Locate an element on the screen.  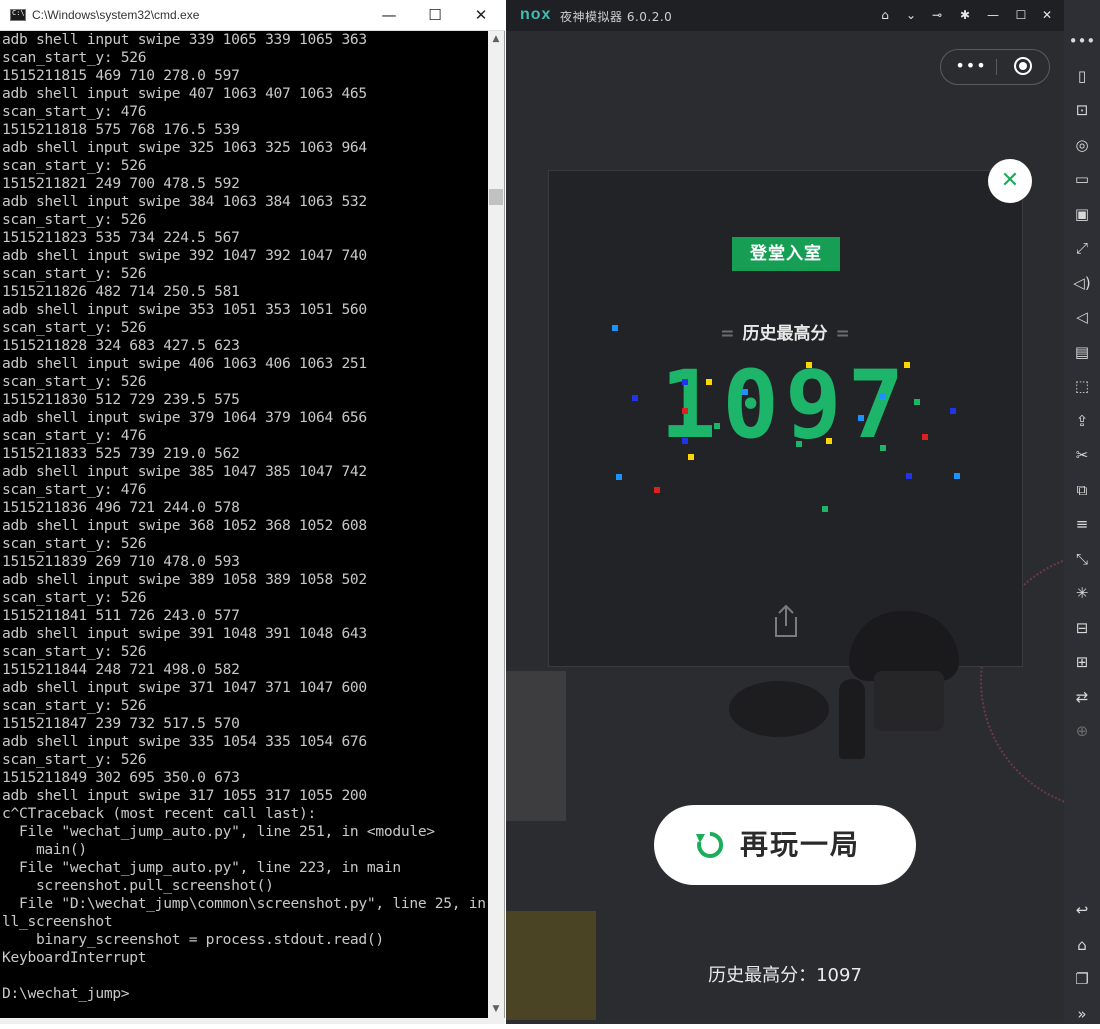
volume-up-icon: ◁) is located at coordinates (1082, 283).